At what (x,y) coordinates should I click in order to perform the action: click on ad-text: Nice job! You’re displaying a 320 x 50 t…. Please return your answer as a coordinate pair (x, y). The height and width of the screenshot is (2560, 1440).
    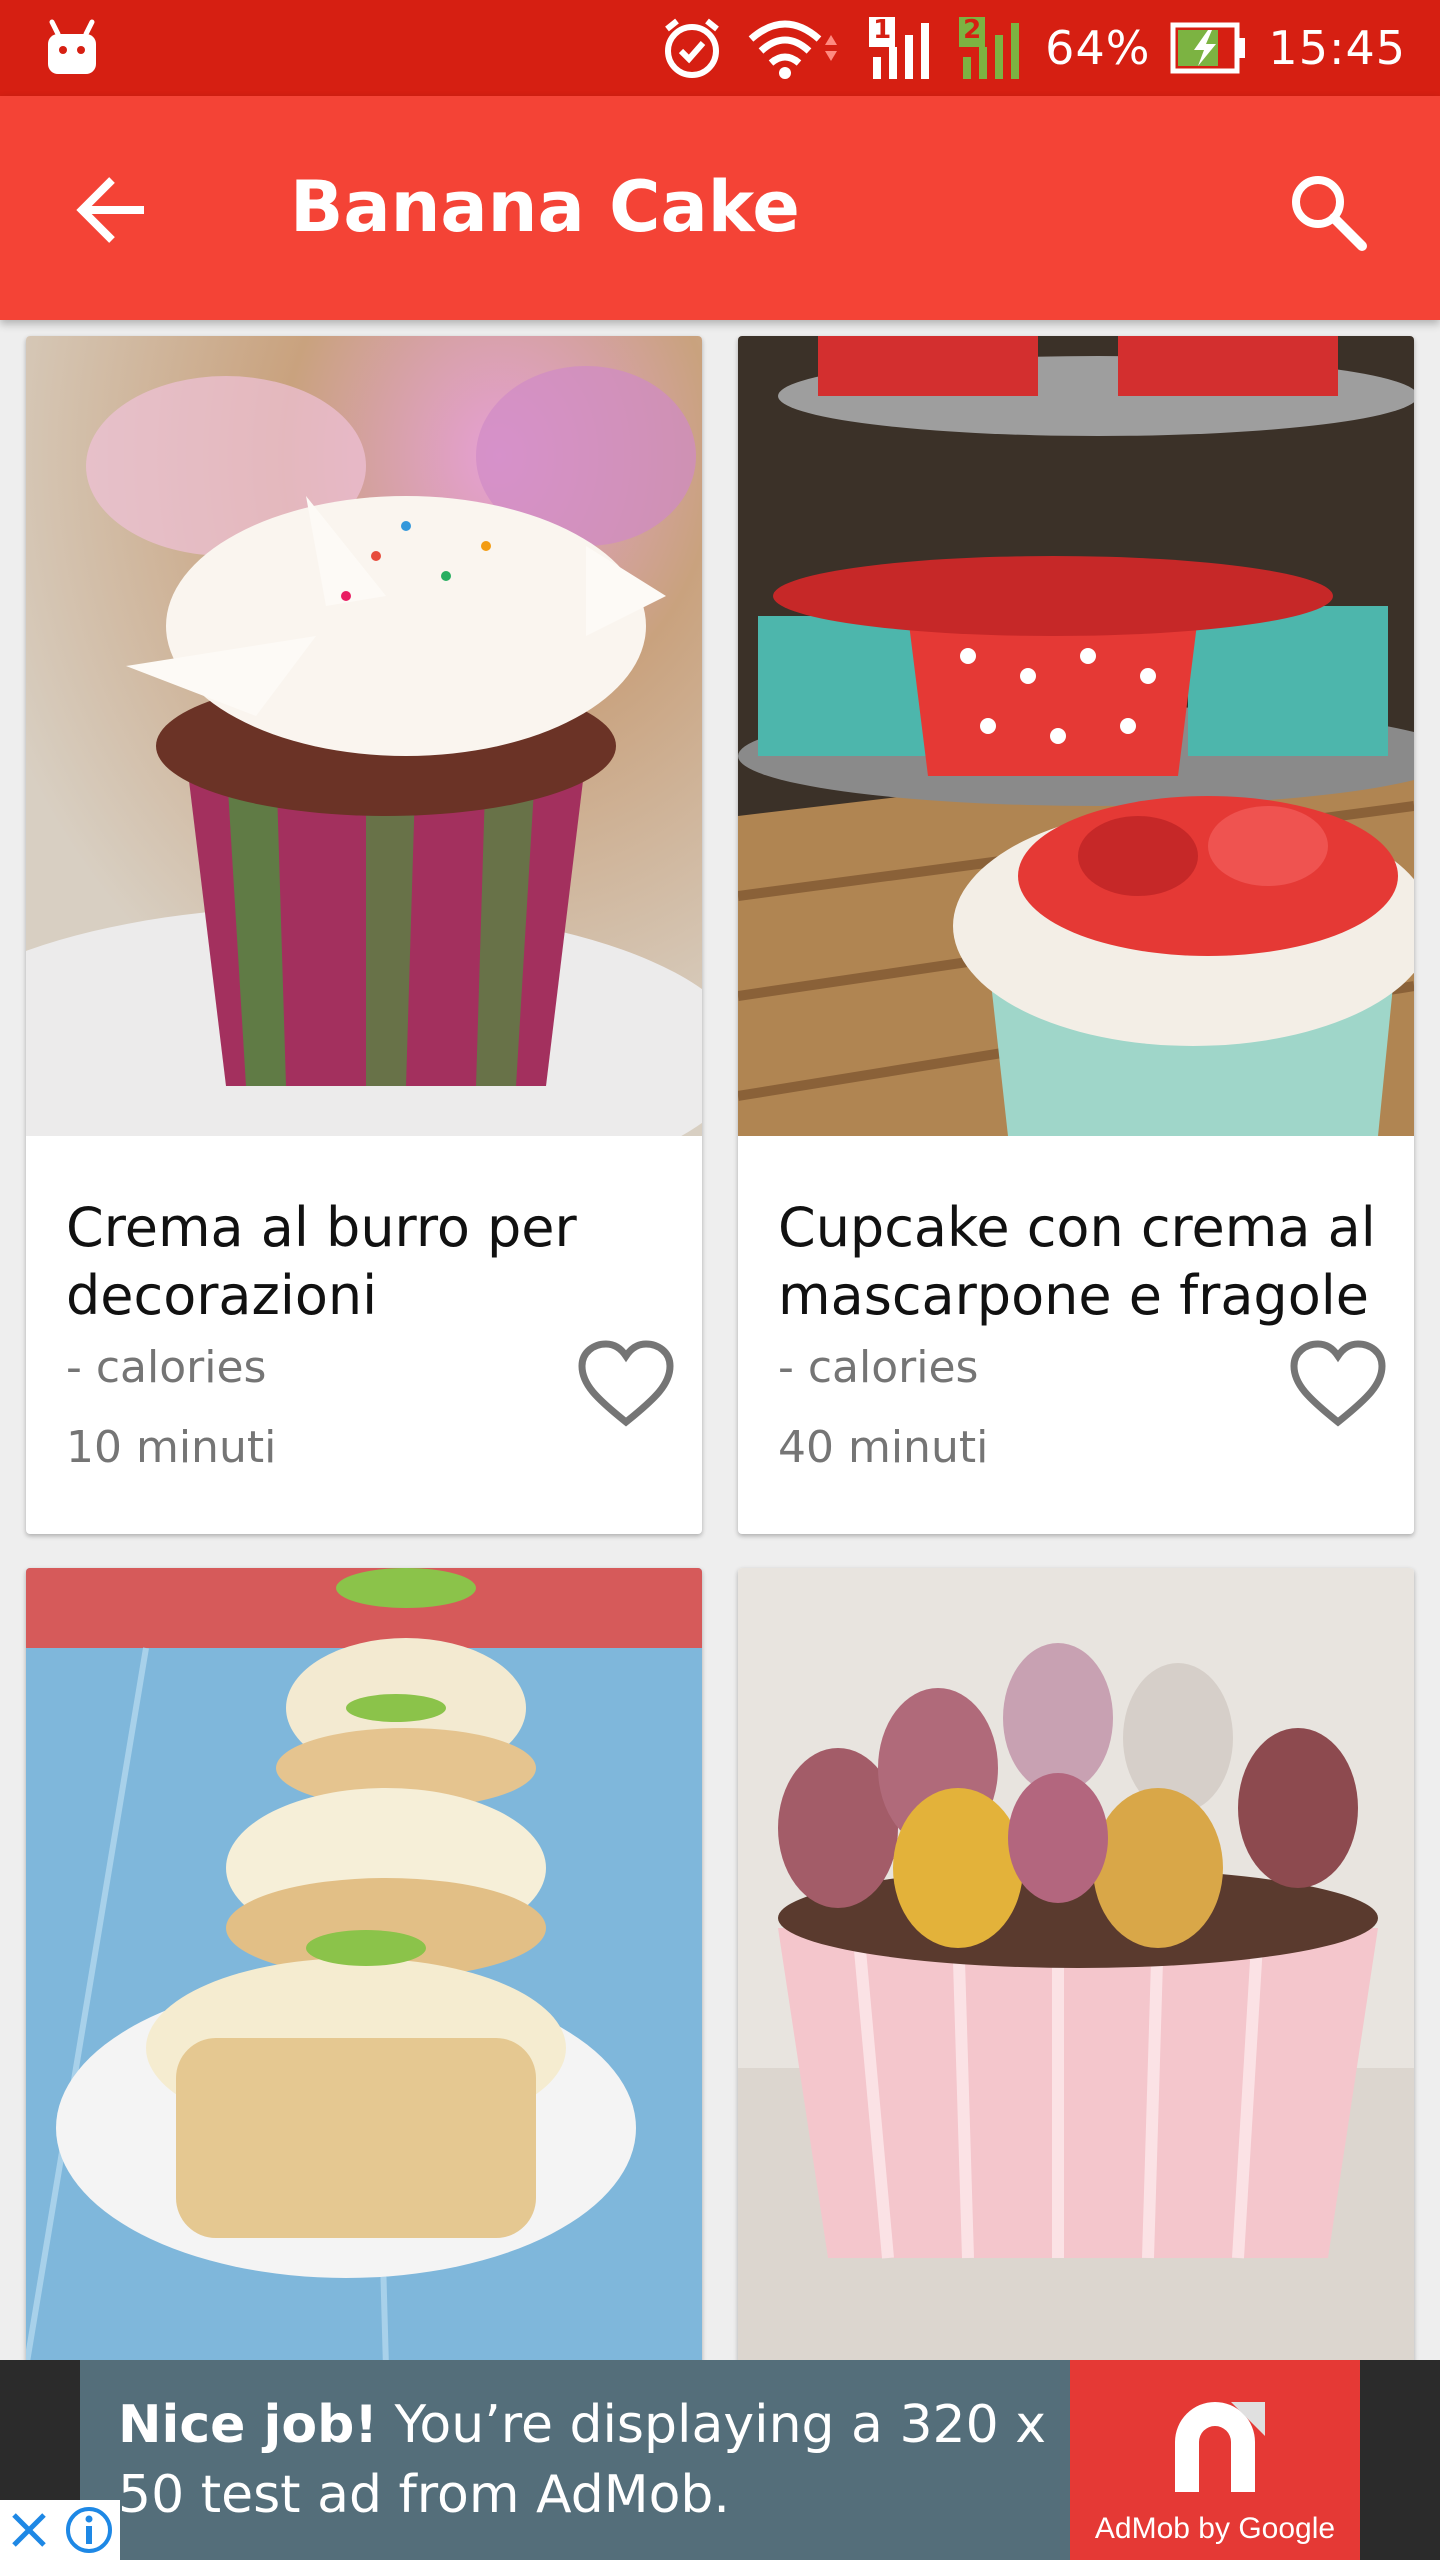
    Looking at the image, I should click on (608, 2460).